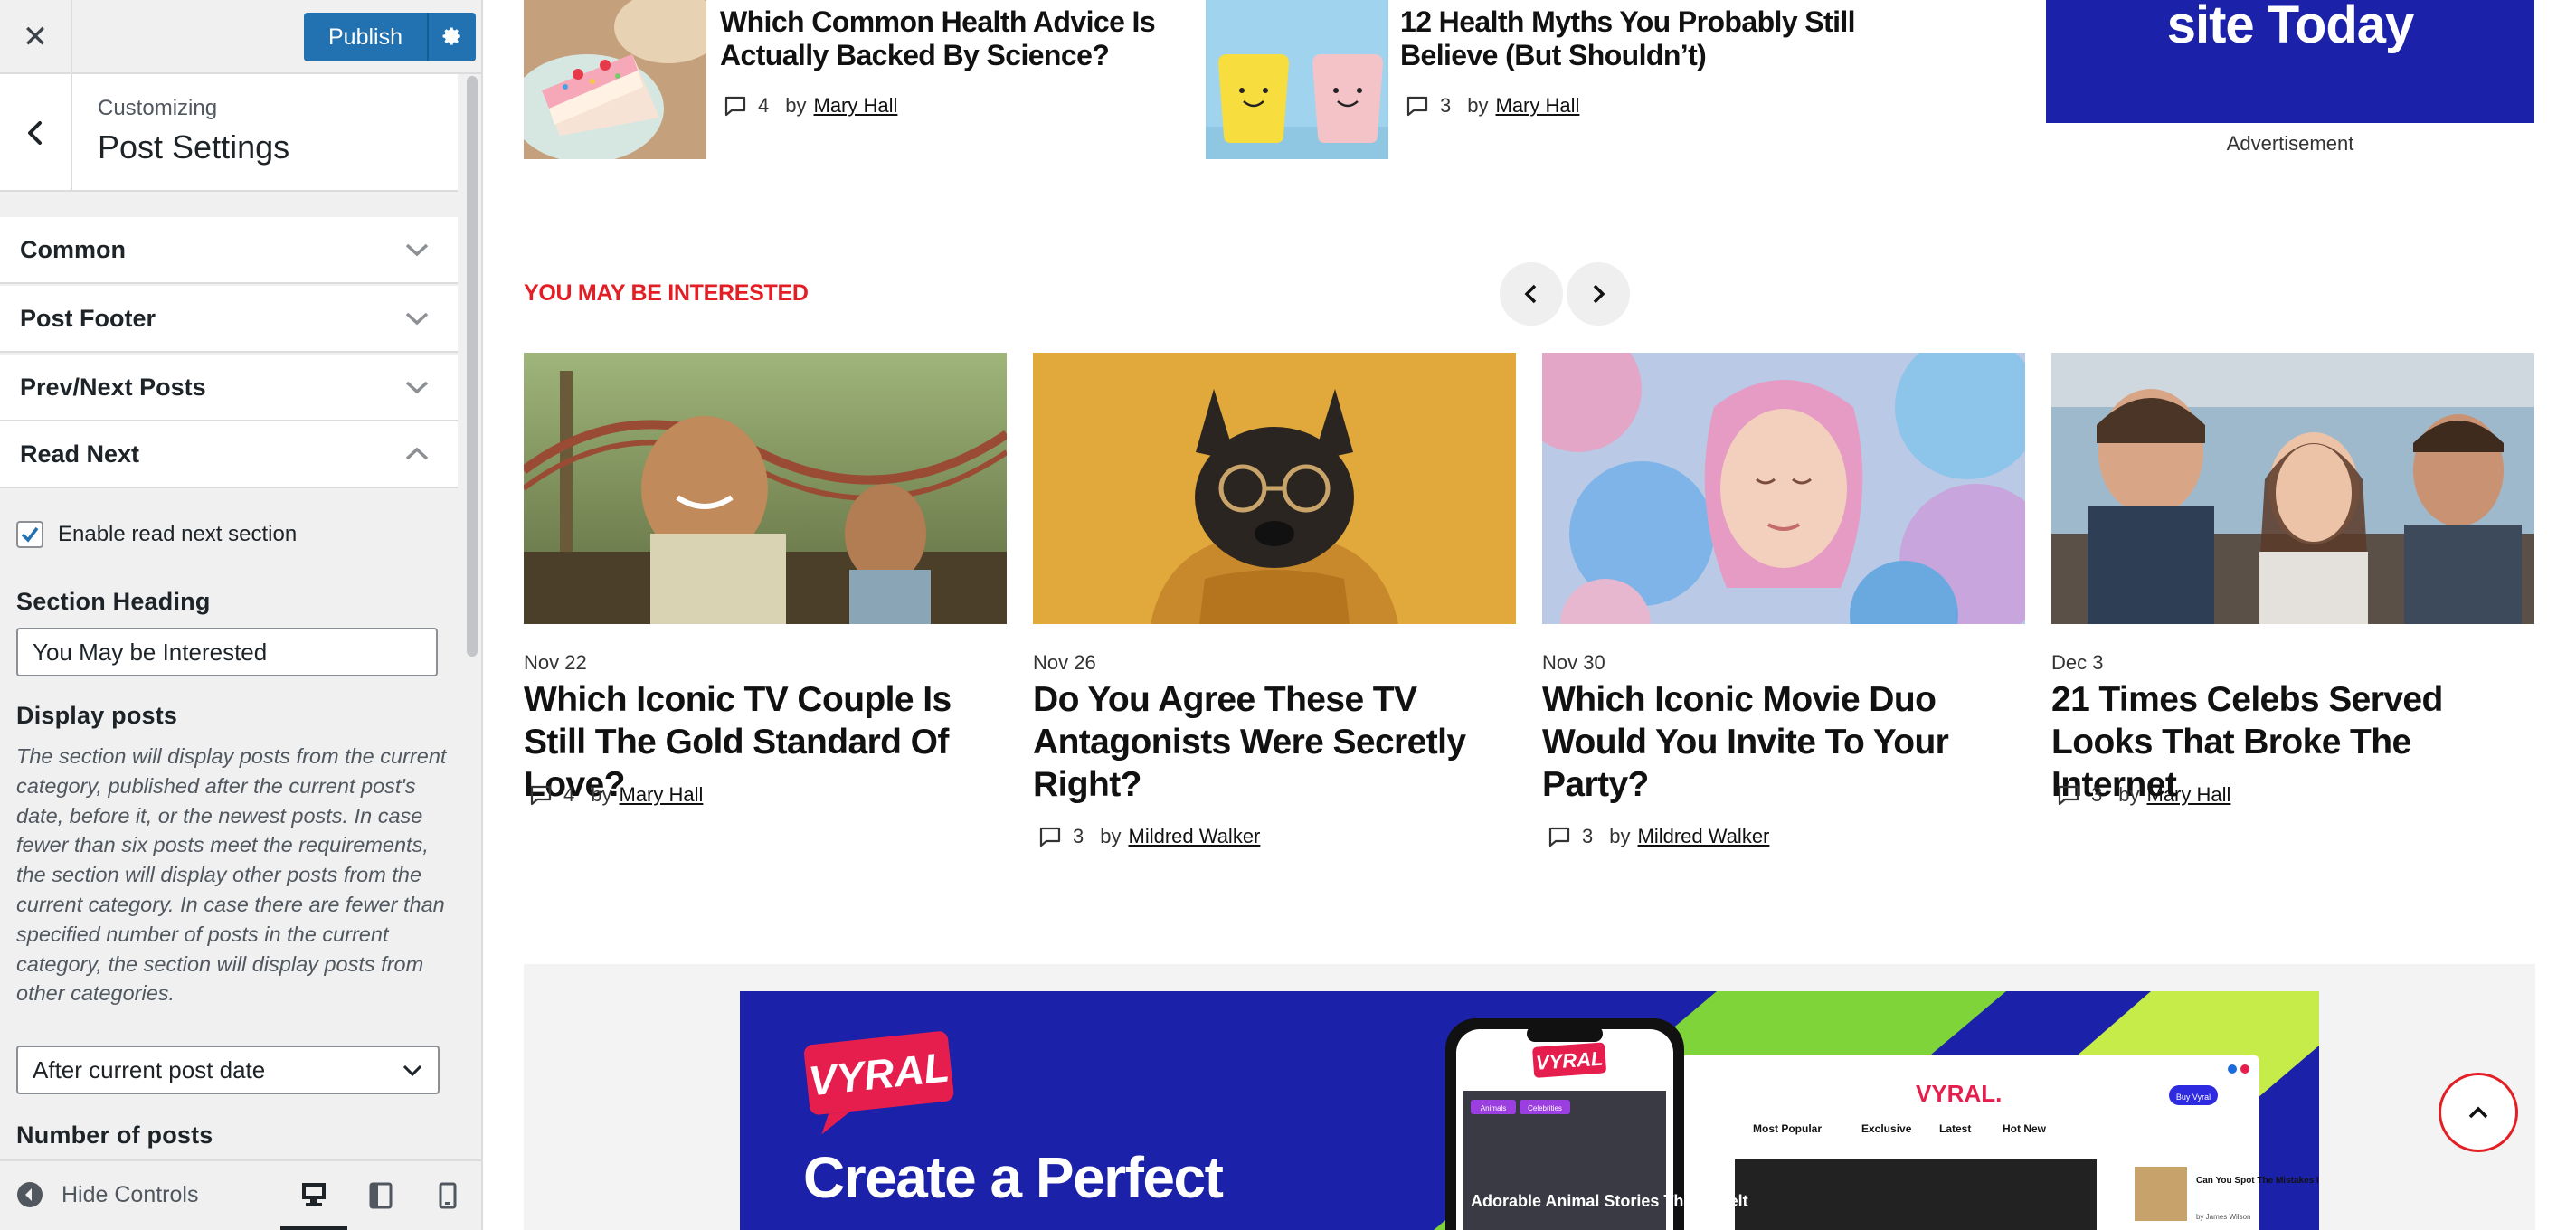 Image resolution: width=2576 pixels, height=1230 pixels. What do you see at coordinates (229, 319) in the screenshot?
I see `accordion-post-footer: Post Footer` at bounding box center [229, 319].